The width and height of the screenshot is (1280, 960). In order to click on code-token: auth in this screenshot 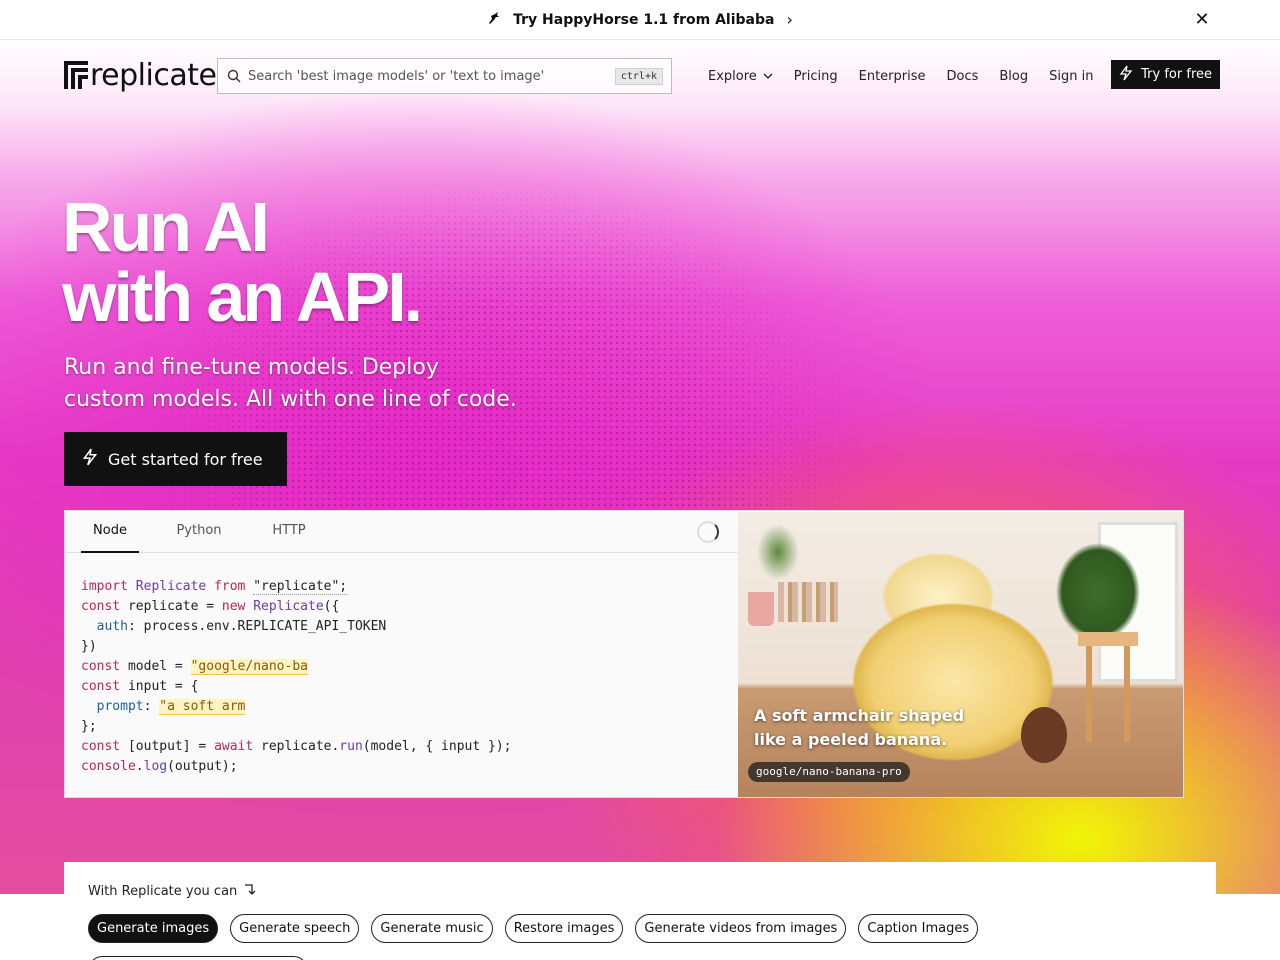, I will do `click(112, 626)`.